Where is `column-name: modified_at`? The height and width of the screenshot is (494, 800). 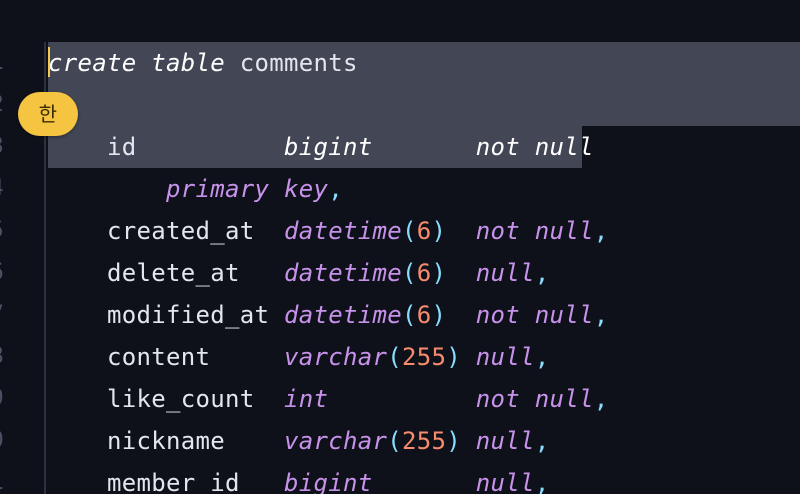 column-name: modified_at is located at coordinates (188, 315).